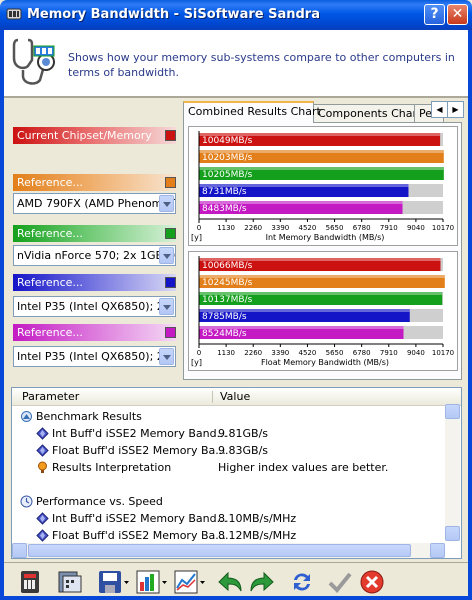 The height and width of the screenshot is (600, 472). I want to click on data-label-3: 8731MB/s, so click(224, 192).